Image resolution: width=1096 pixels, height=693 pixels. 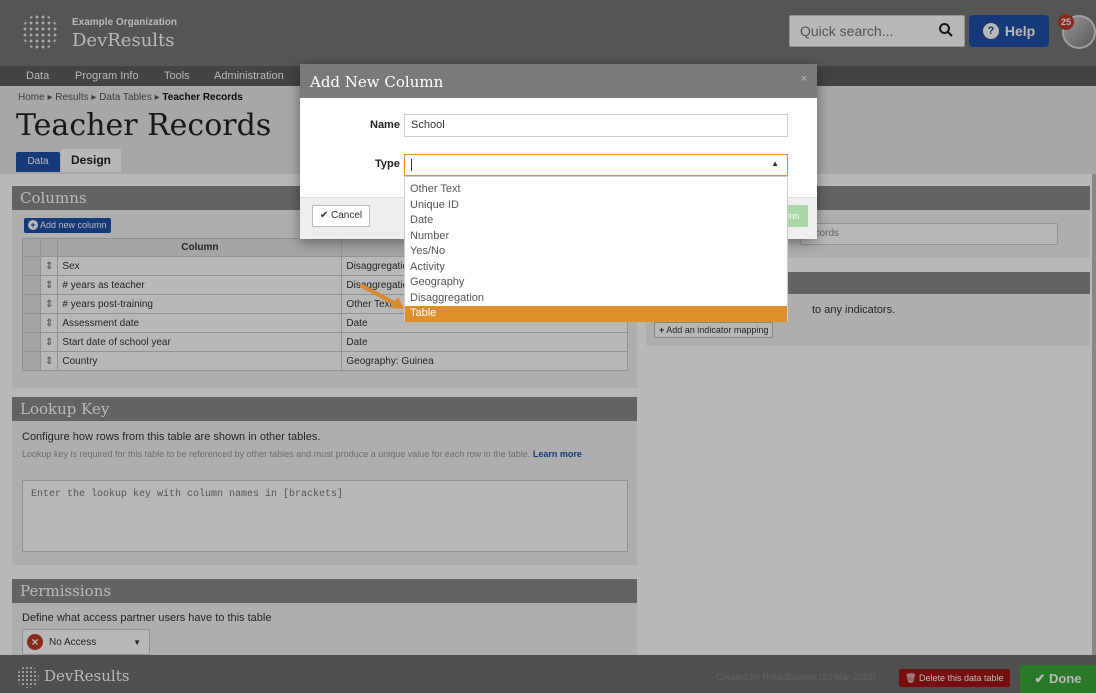 What do you see at coordinates (596, 314) in the screenshot?
I see `option-table: Table` at bounding box center [596, 314].